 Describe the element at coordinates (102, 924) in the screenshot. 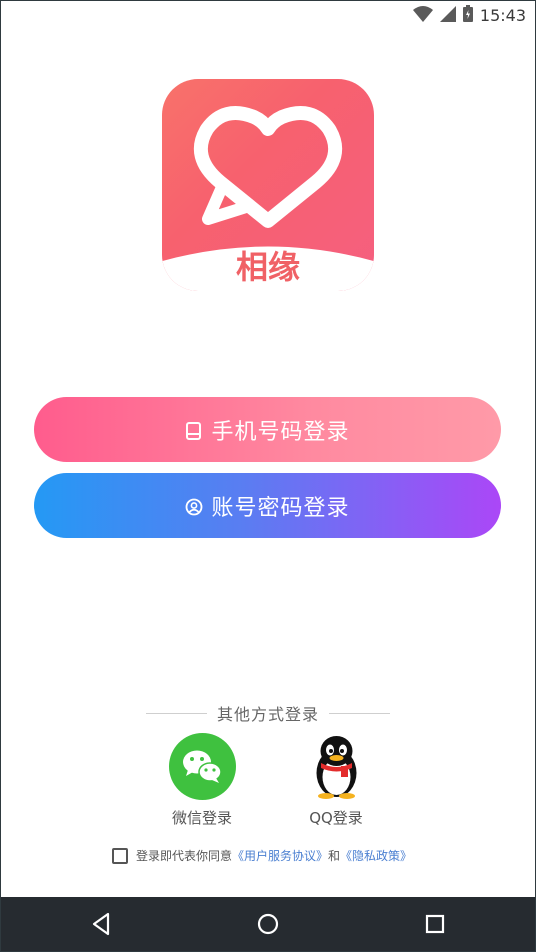

I see `back-icon` at that location.